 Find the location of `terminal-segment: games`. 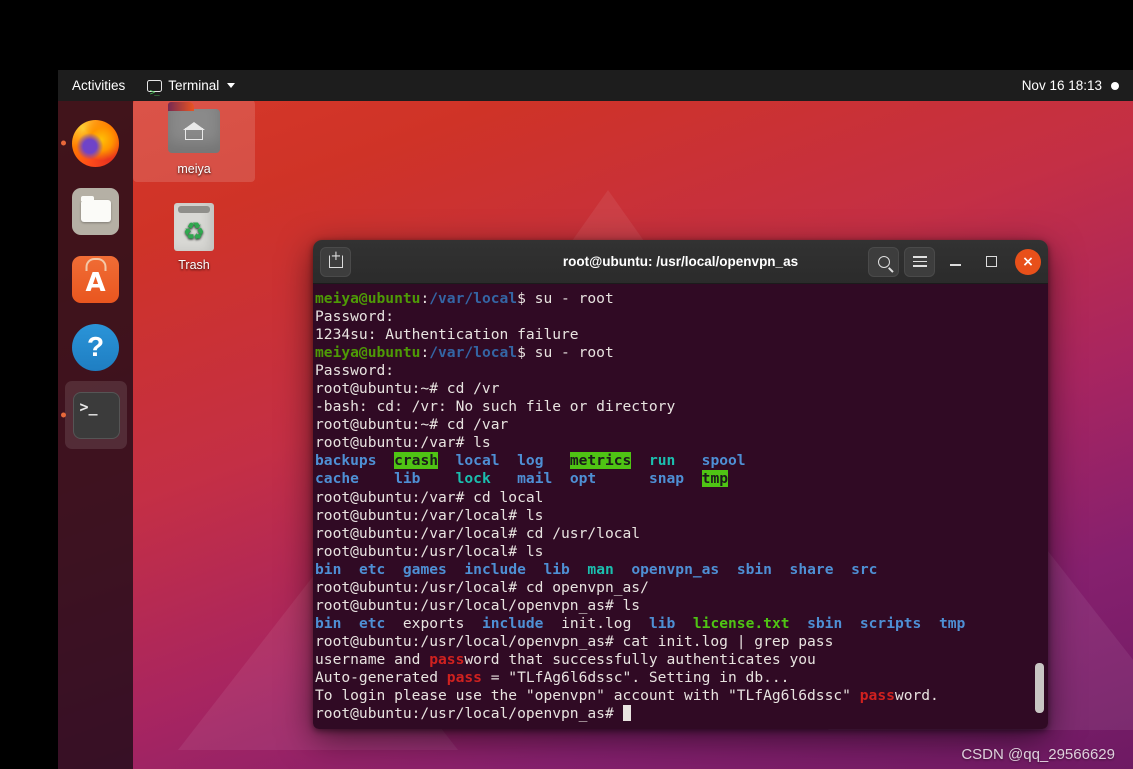

terminal-segment: games is located at coordinates (424, 569).